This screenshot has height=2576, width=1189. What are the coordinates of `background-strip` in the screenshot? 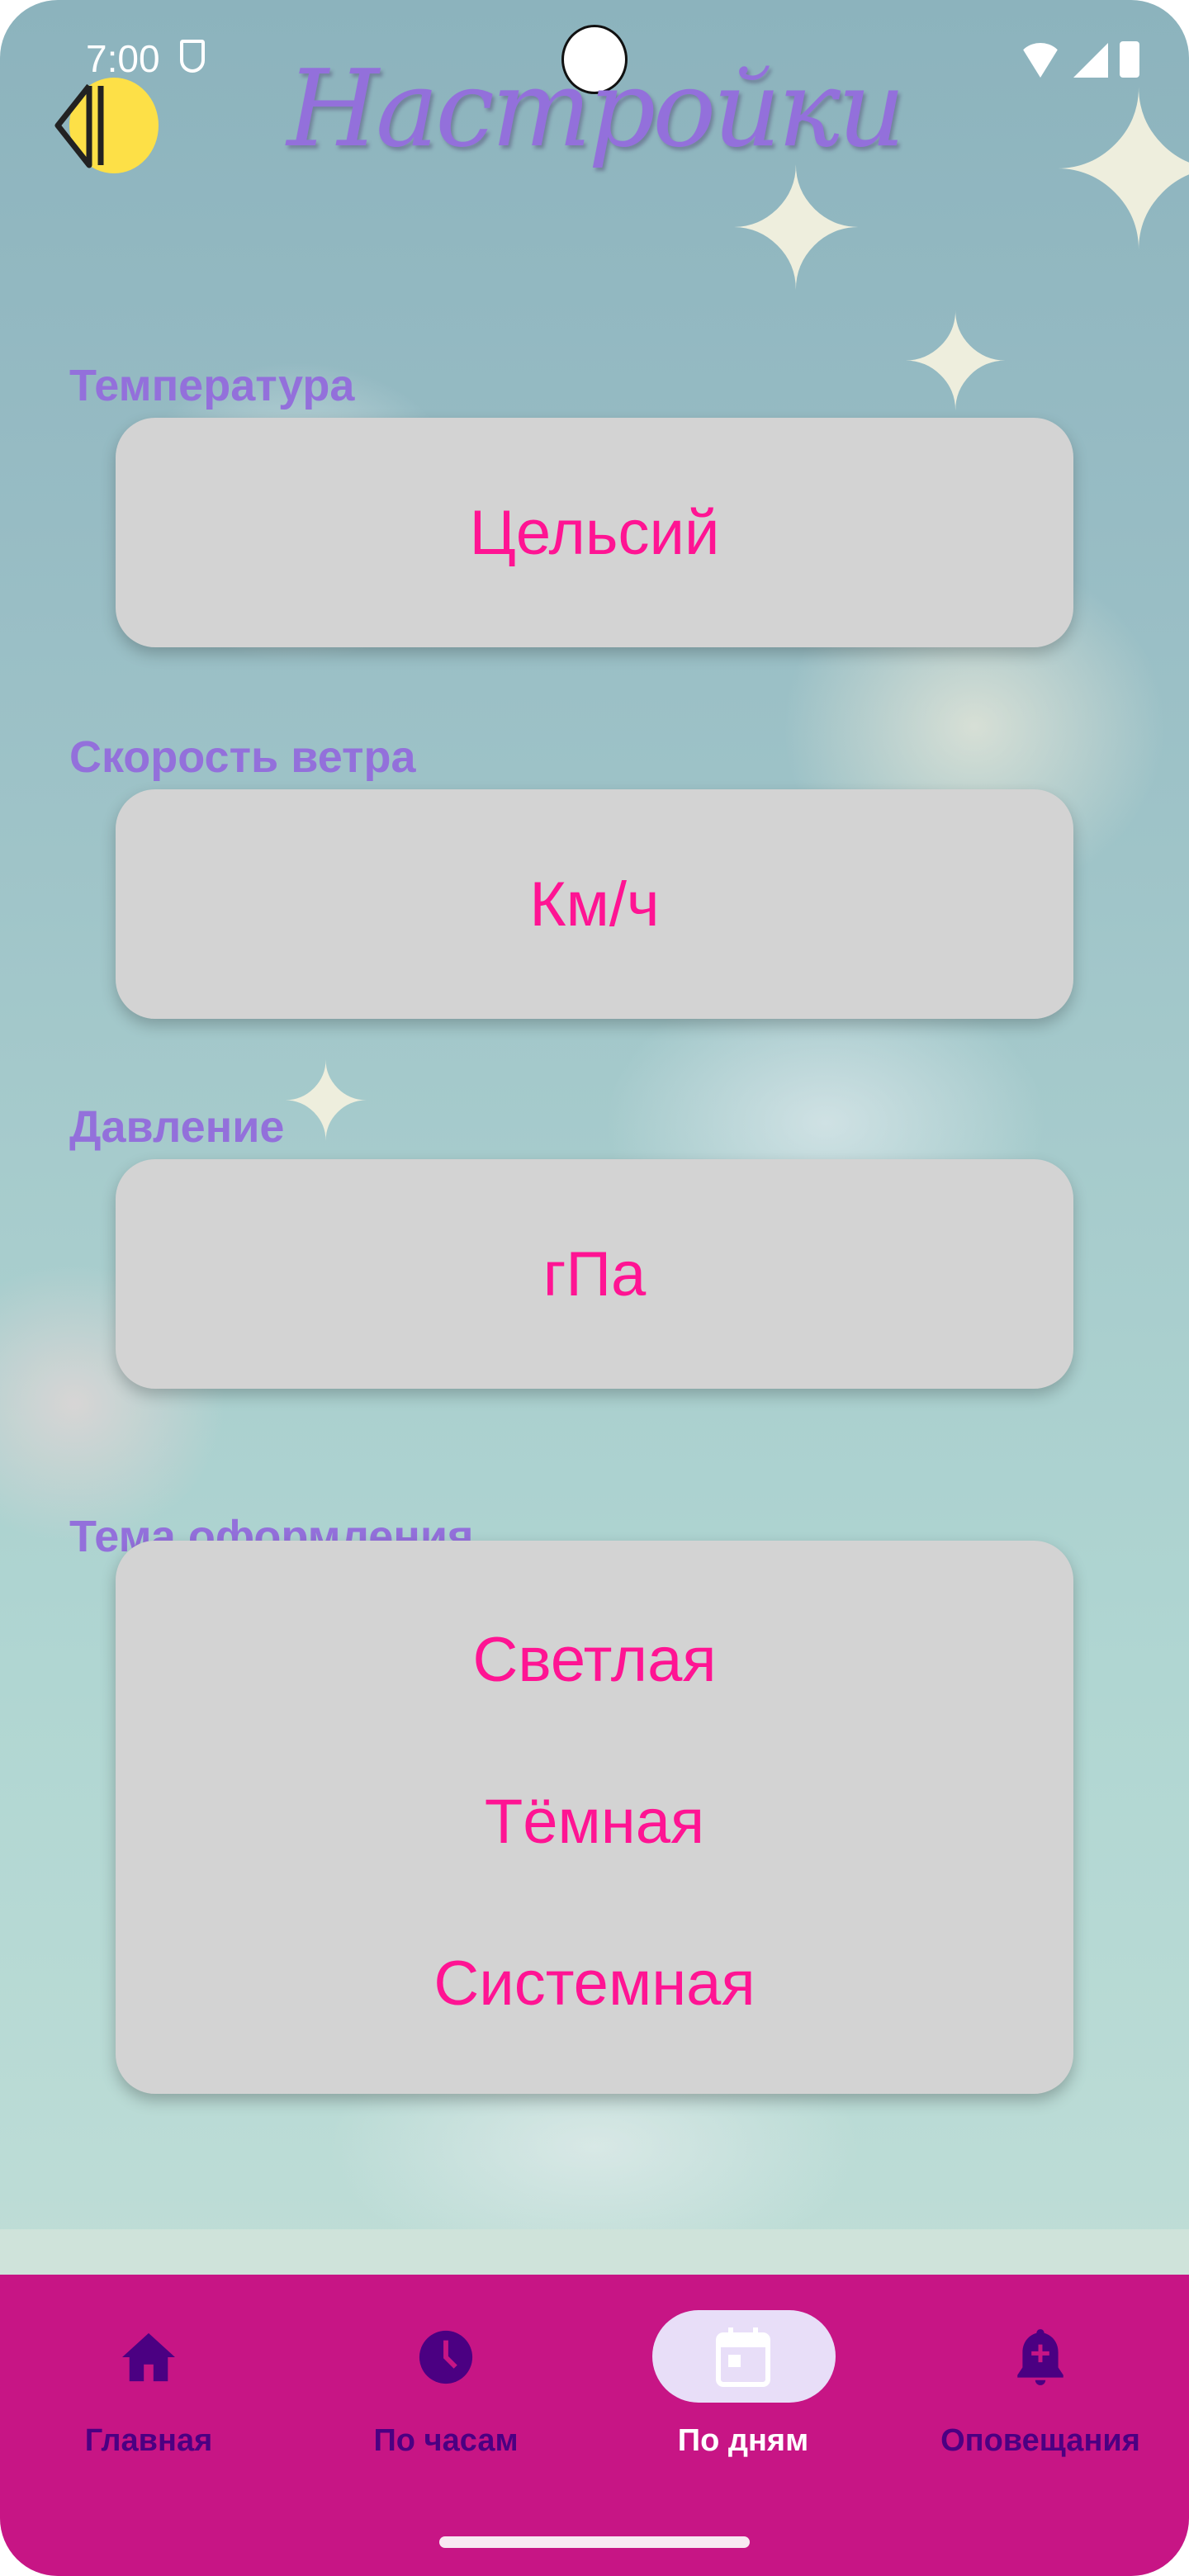 It's located at (594, 2252).